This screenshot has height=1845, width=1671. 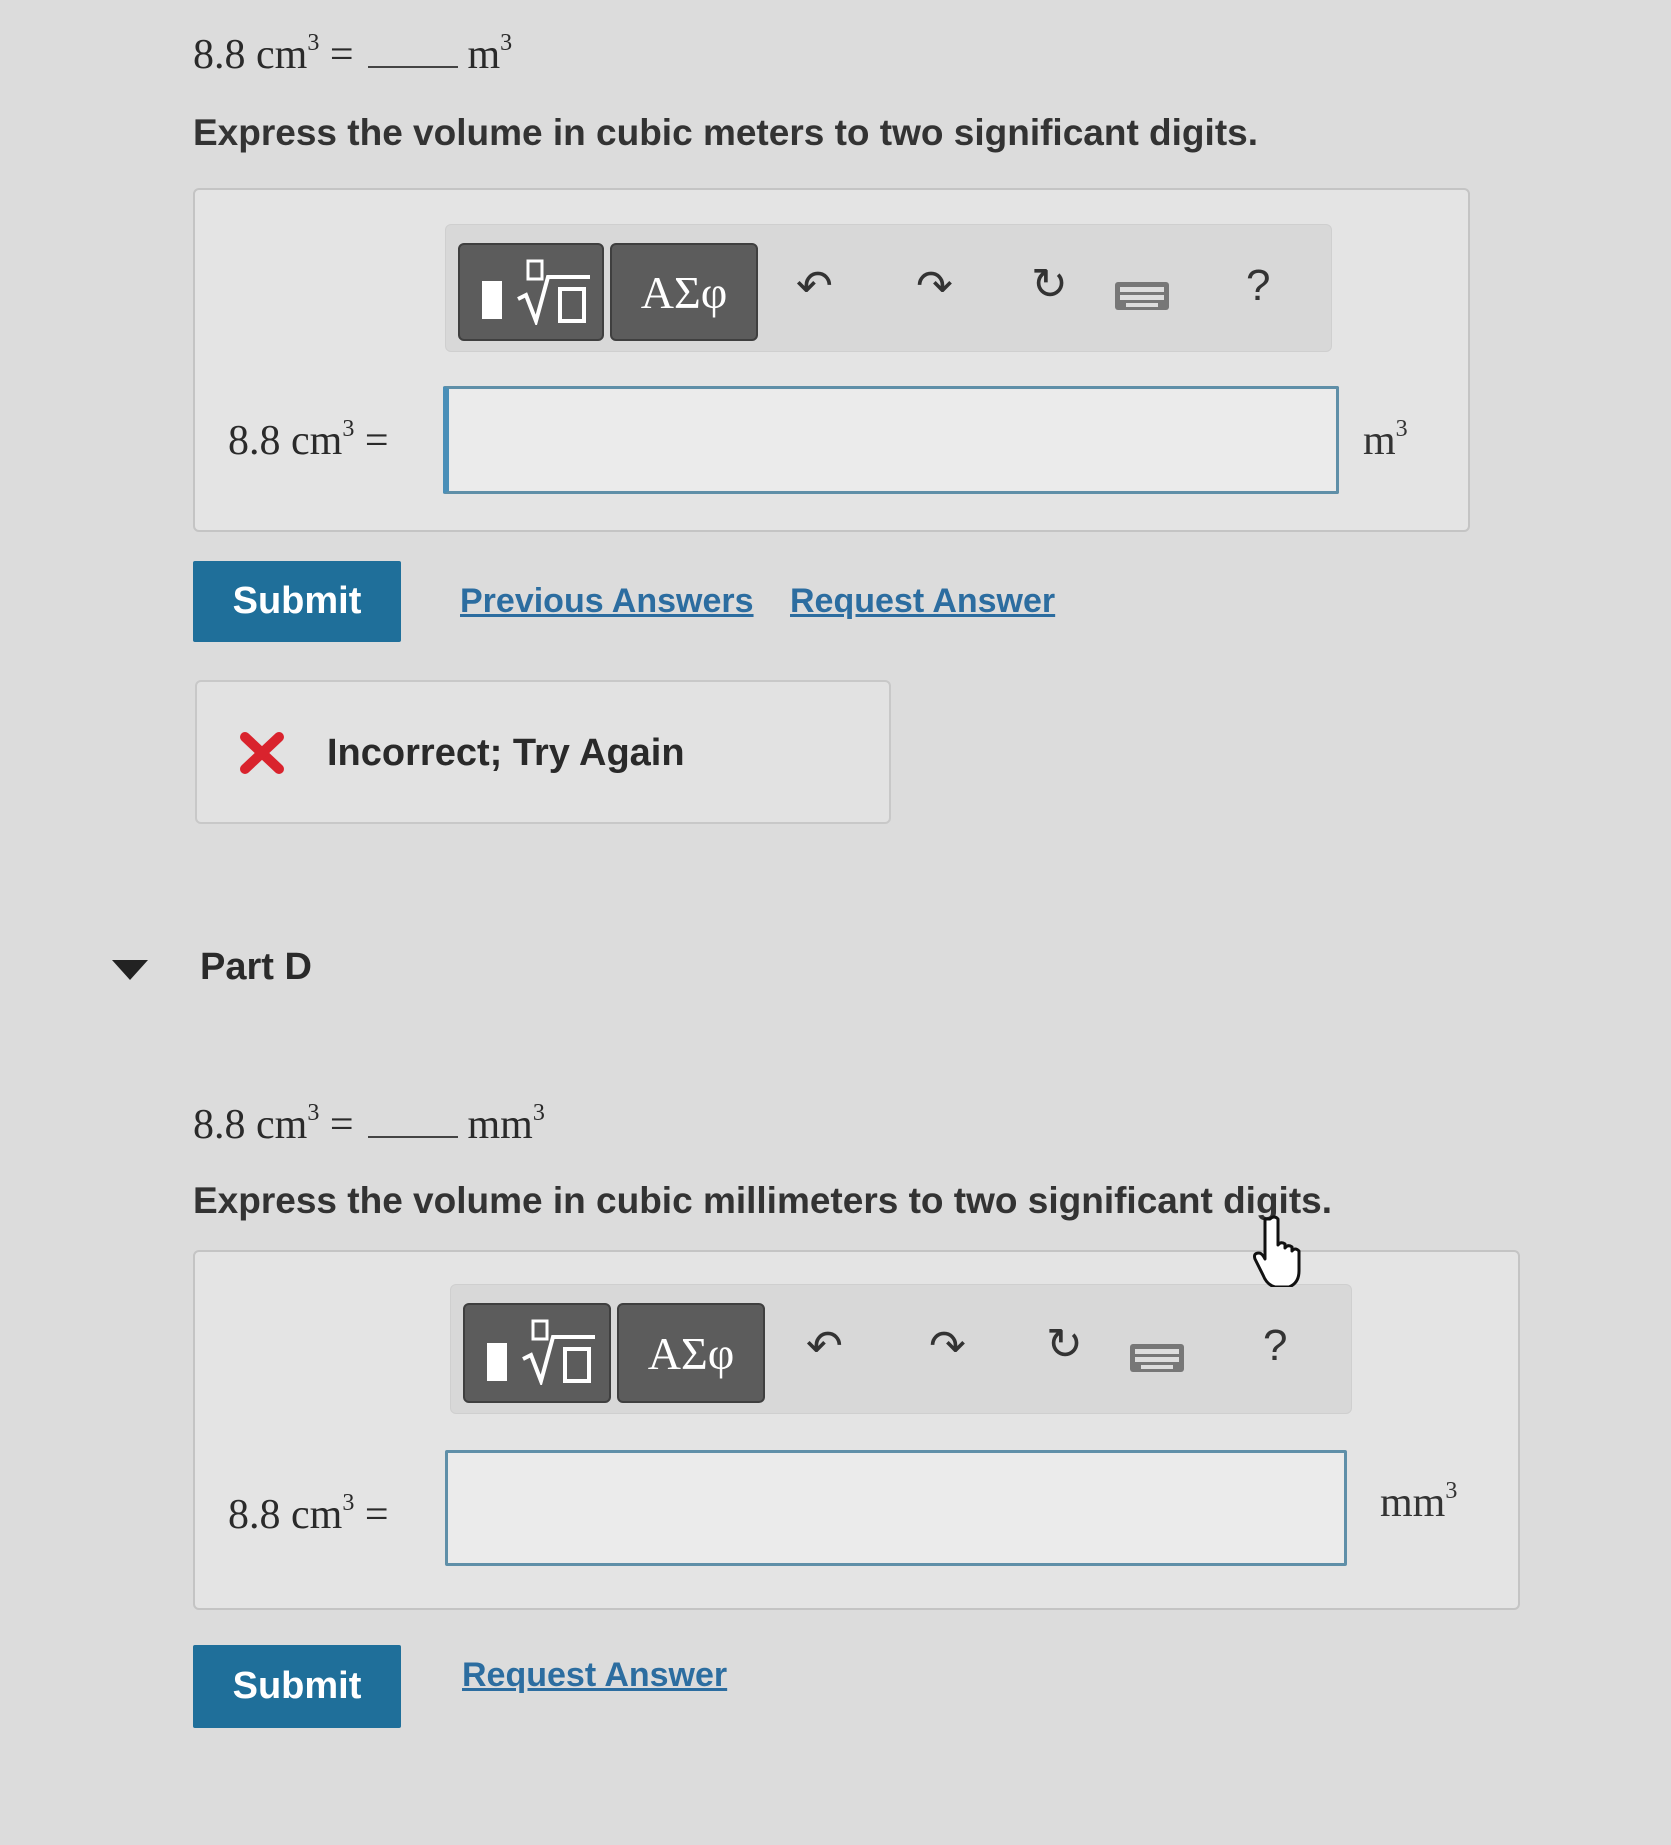 I want to click on part-c-question: 8.8 cm3 = m3, so click(x=352, y=54).